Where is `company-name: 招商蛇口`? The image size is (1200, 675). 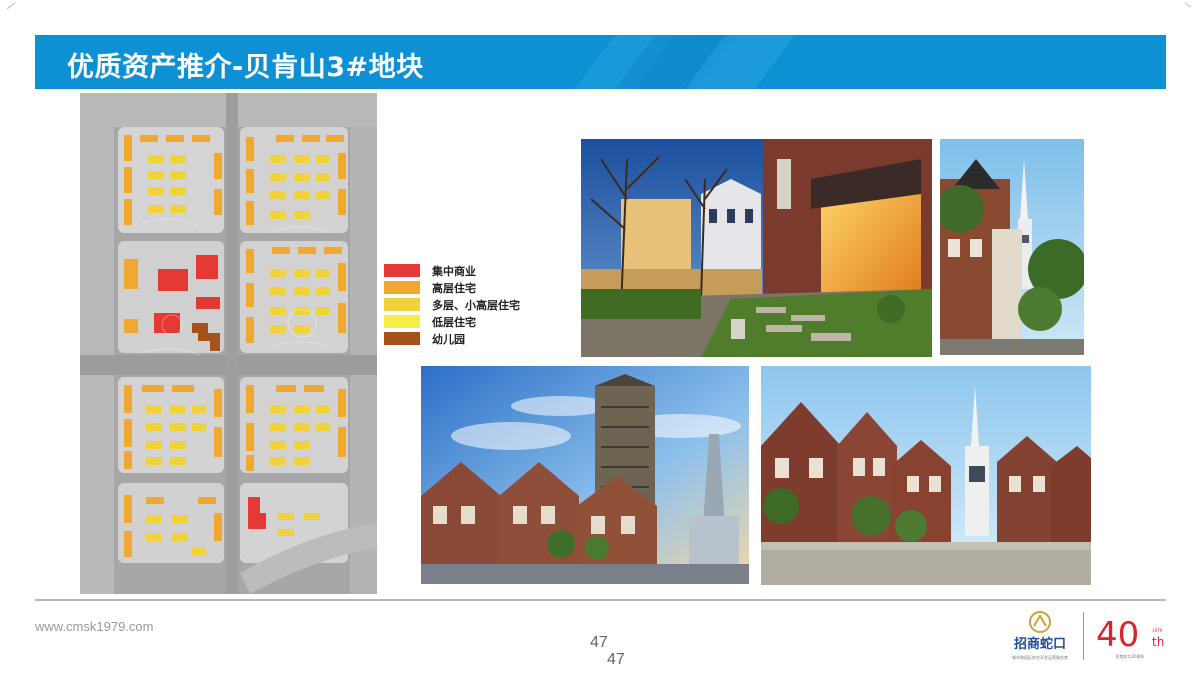
company-name: 招商蛇口 is located at coordinates (1040, 644).